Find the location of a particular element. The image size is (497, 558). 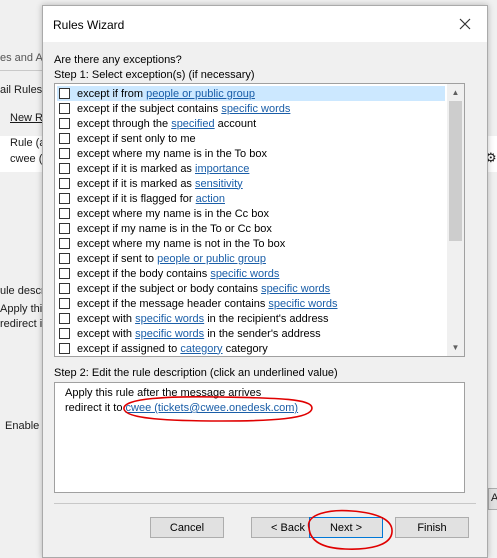

exception-text: in the recipient's address is located at coordinates (266, 318).